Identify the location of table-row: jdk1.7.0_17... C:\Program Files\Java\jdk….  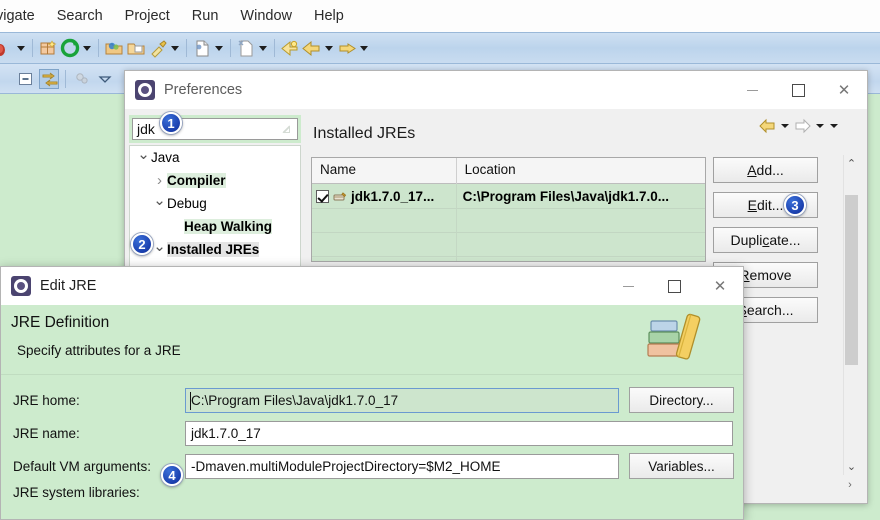
(508, 196).